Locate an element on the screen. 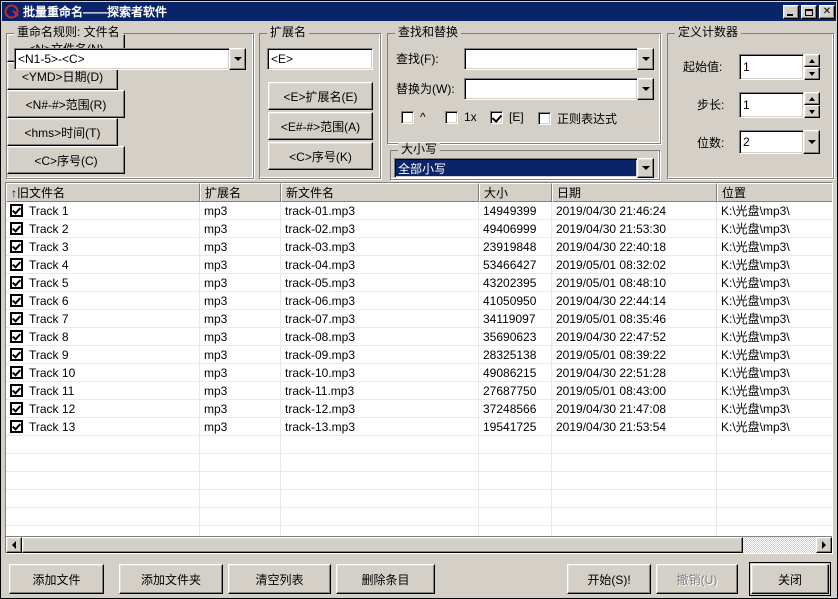 The height and width of the screenshot is (599, 838). ext-token-counter-button: <C>序号(K) is located at coordinates (320, 156).